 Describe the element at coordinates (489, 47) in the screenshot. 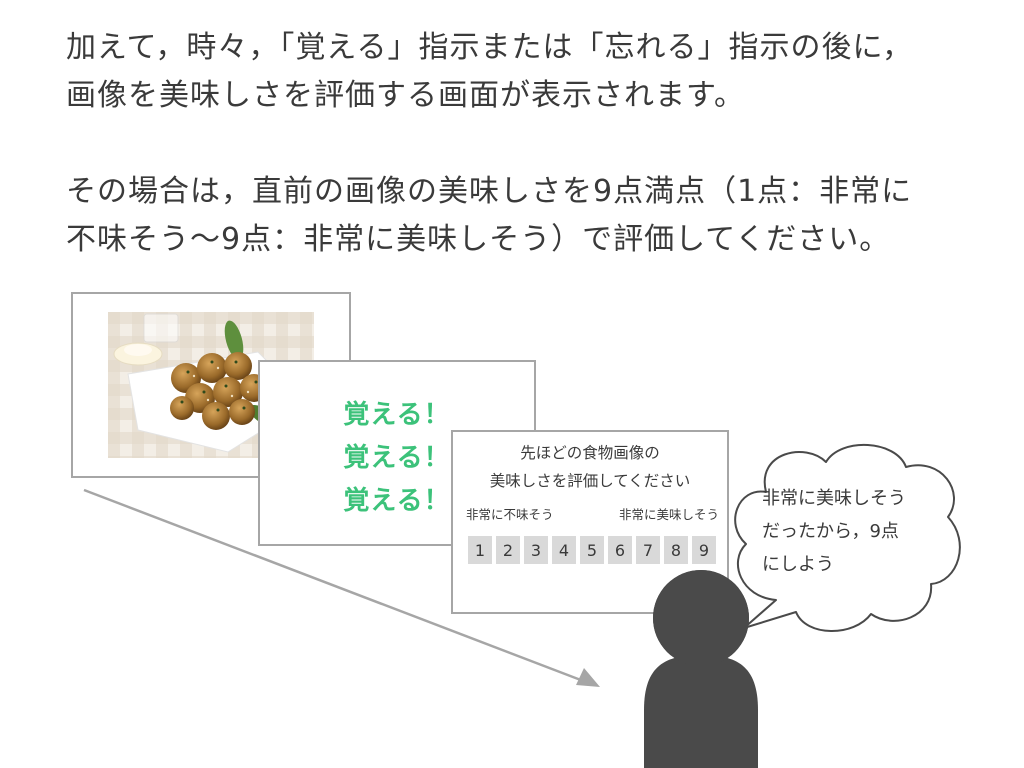

I see `instruction-line: 加えて，時々，「覚える」指示または「忘れる」指示の後に，` at that location.